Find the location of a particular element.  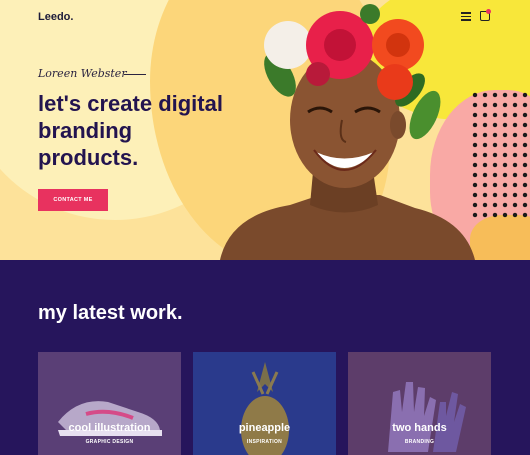

work-card: pineapple INSPIRATION is located at coordinates (264, 403).